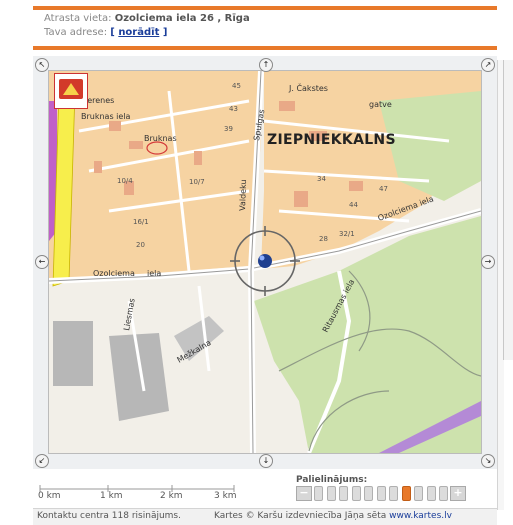 Image resolution: width=513 pixels, height=525 pixels. I want to click on street-label: Valdeku, so click(243, 195).